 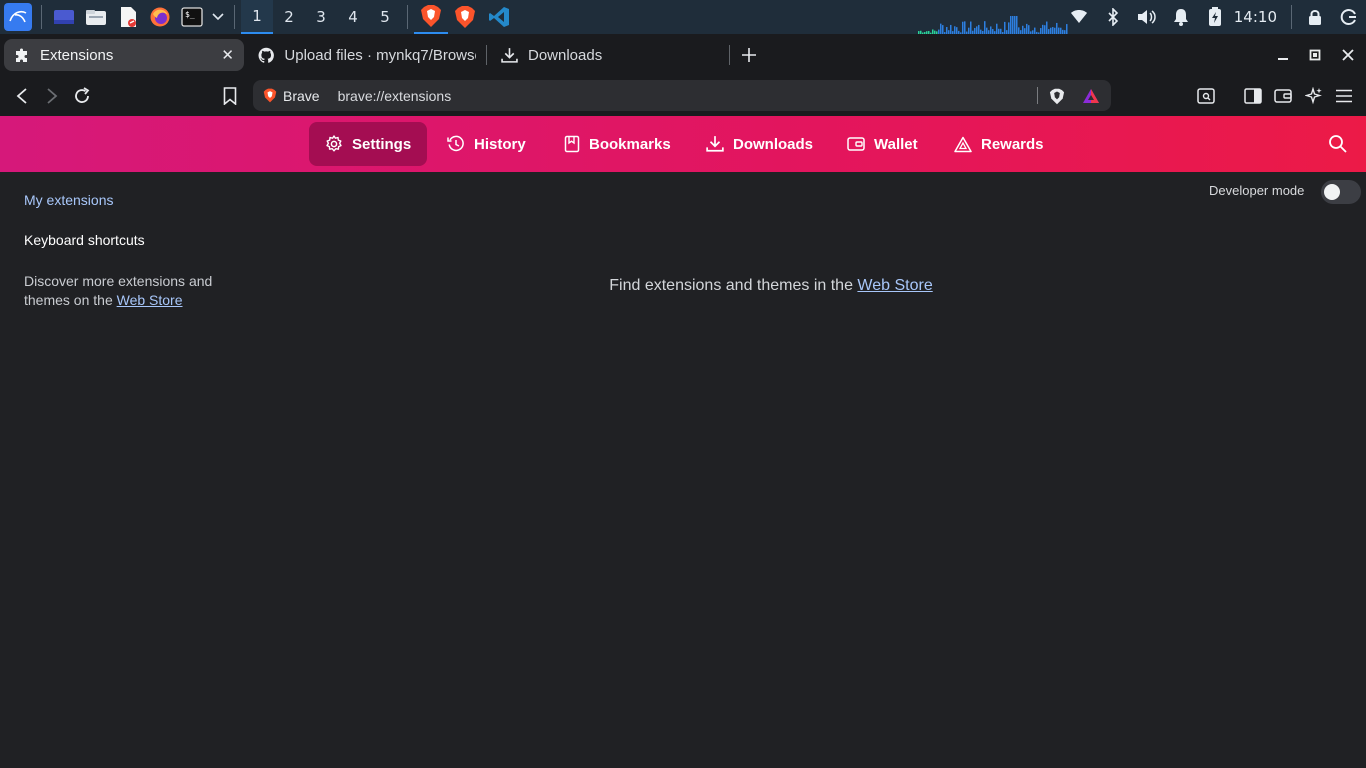 I want to click on clock: 14:10, so click(x=1258, y=17).